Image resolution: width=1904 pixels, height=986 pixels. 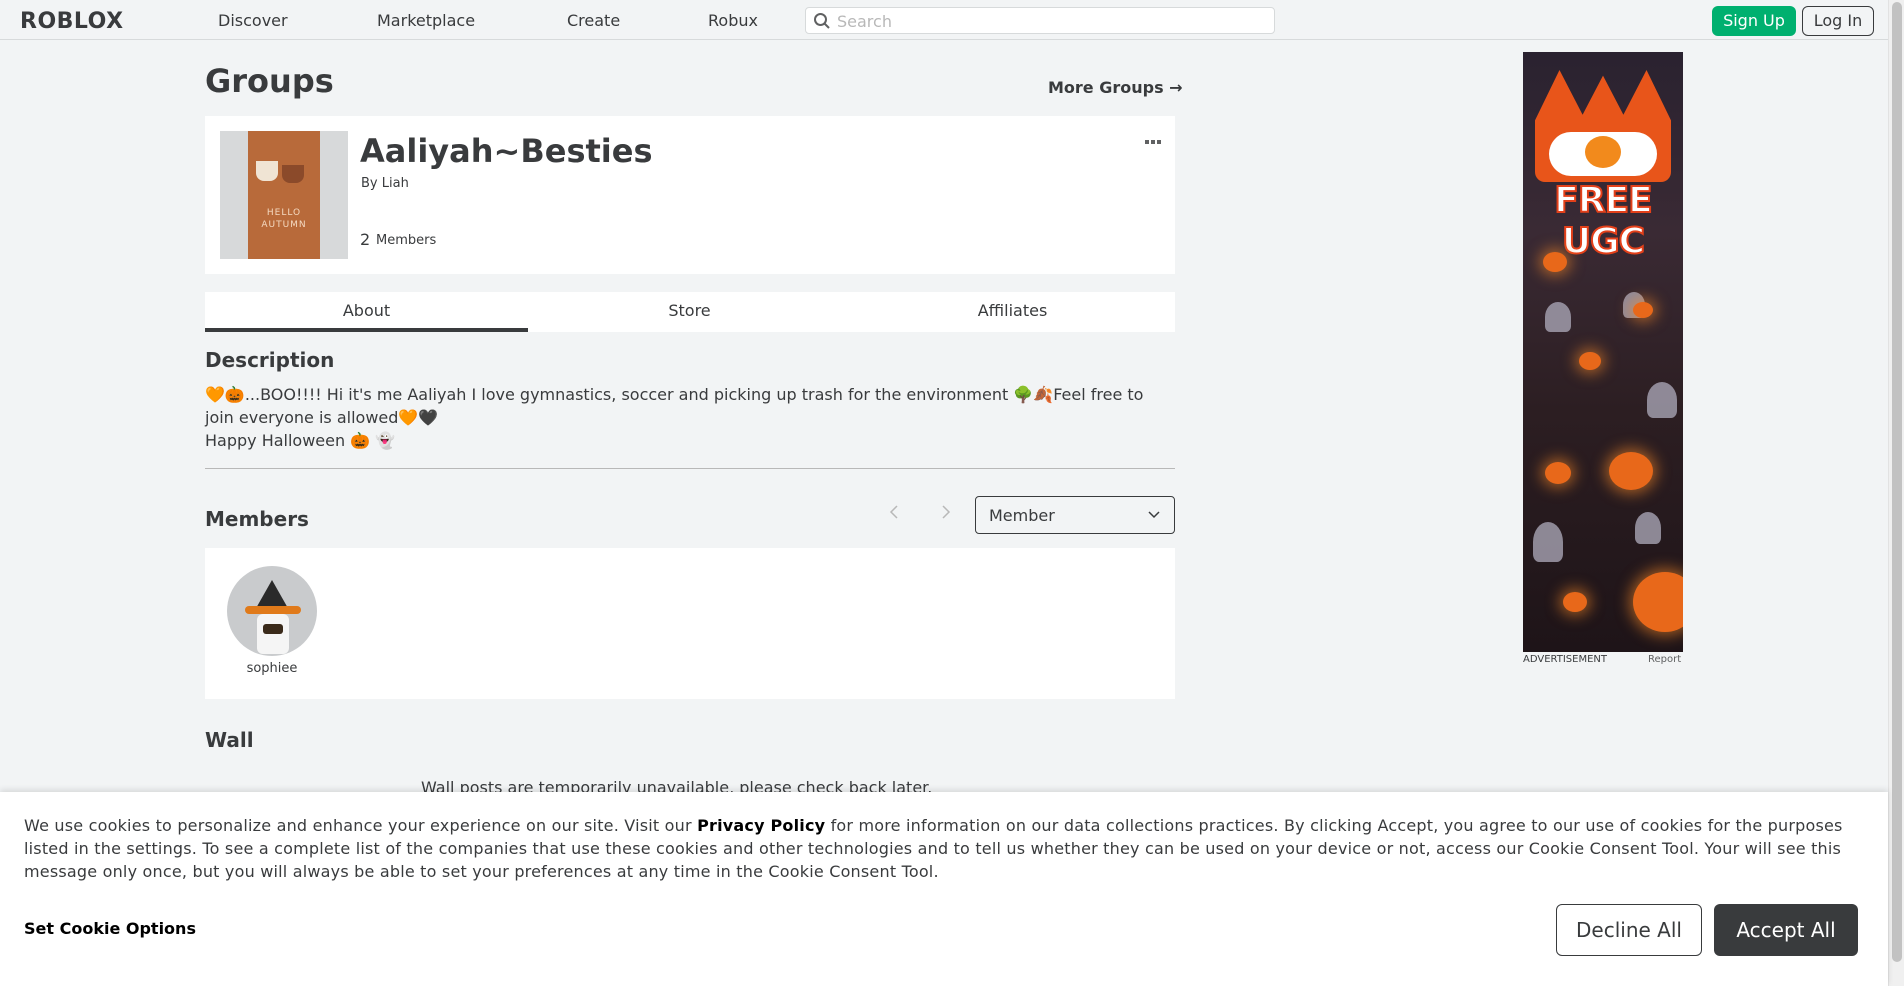 I want to click on page-title: Groups, so click(x=269, y=81).